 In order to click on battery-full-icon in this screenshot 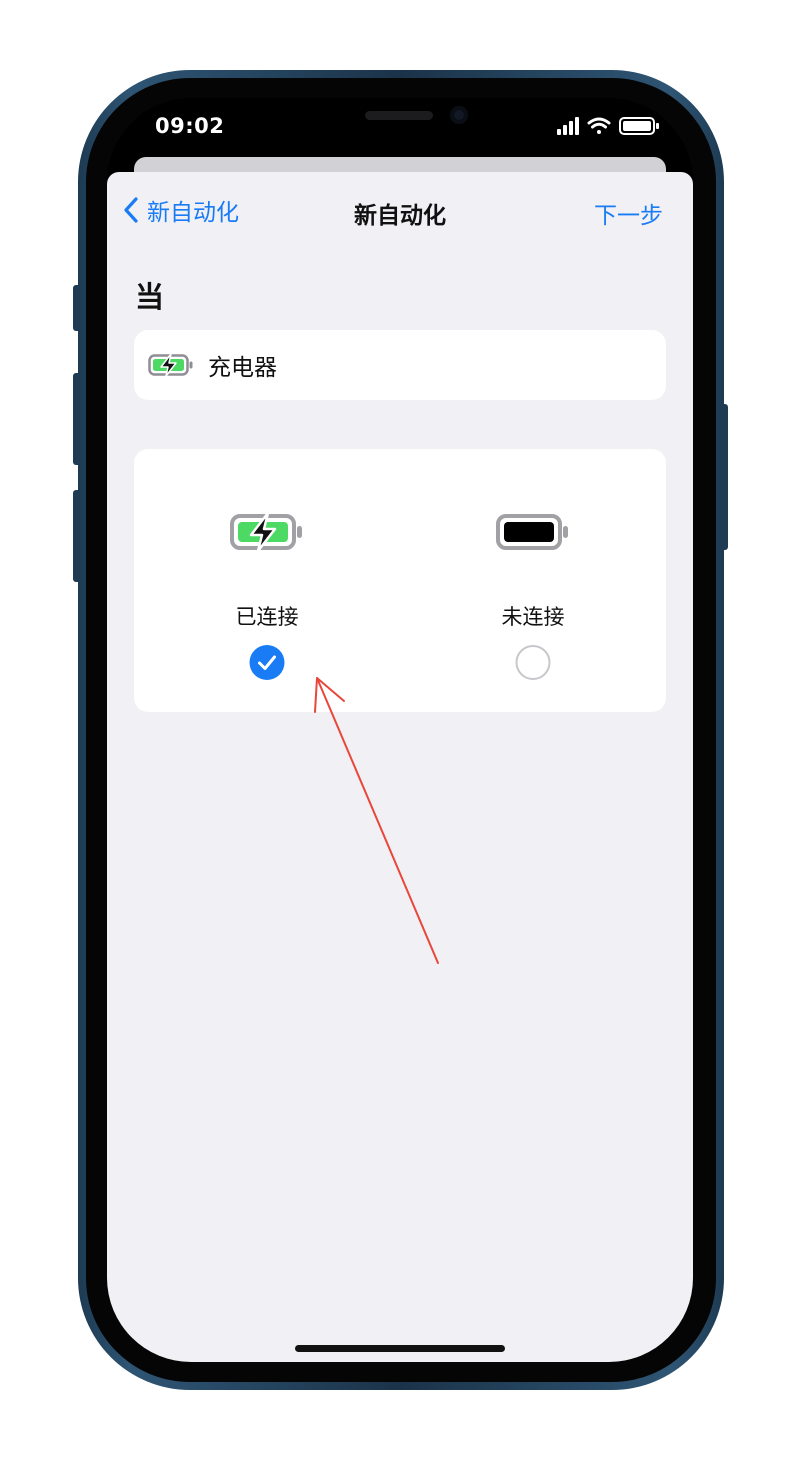, I will do `click(532, 532)`.